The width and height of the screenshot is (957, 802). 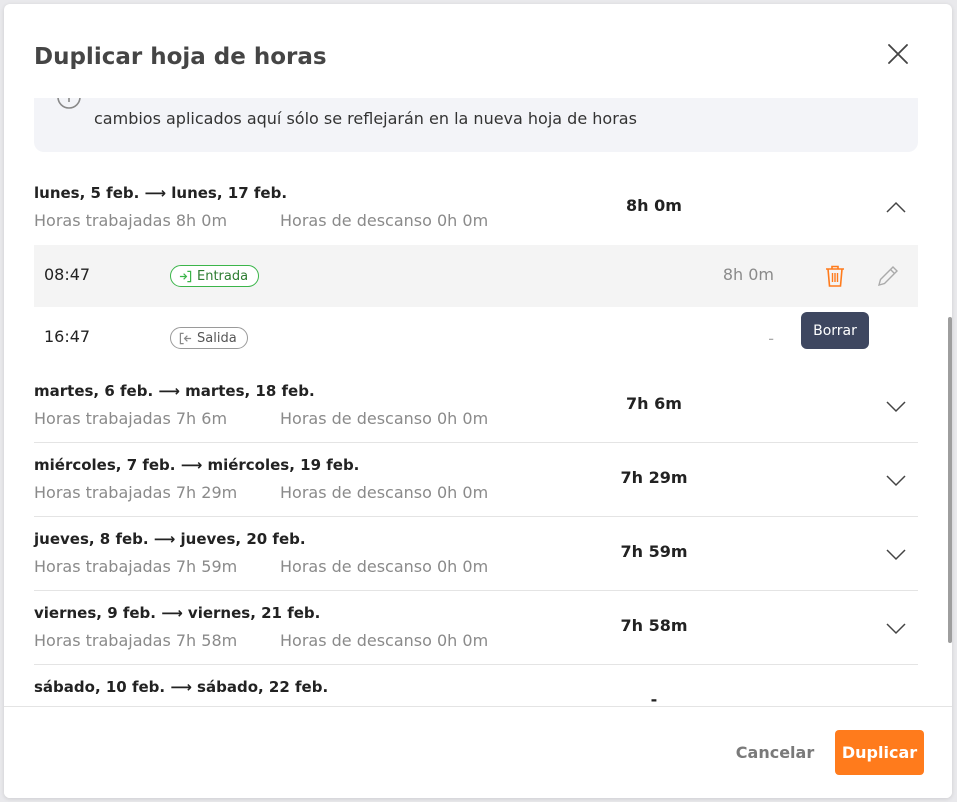 What do you see at coordinates (654, 698) in the screenshot?
I see `day-total: -` at bounding box center [654, 698].